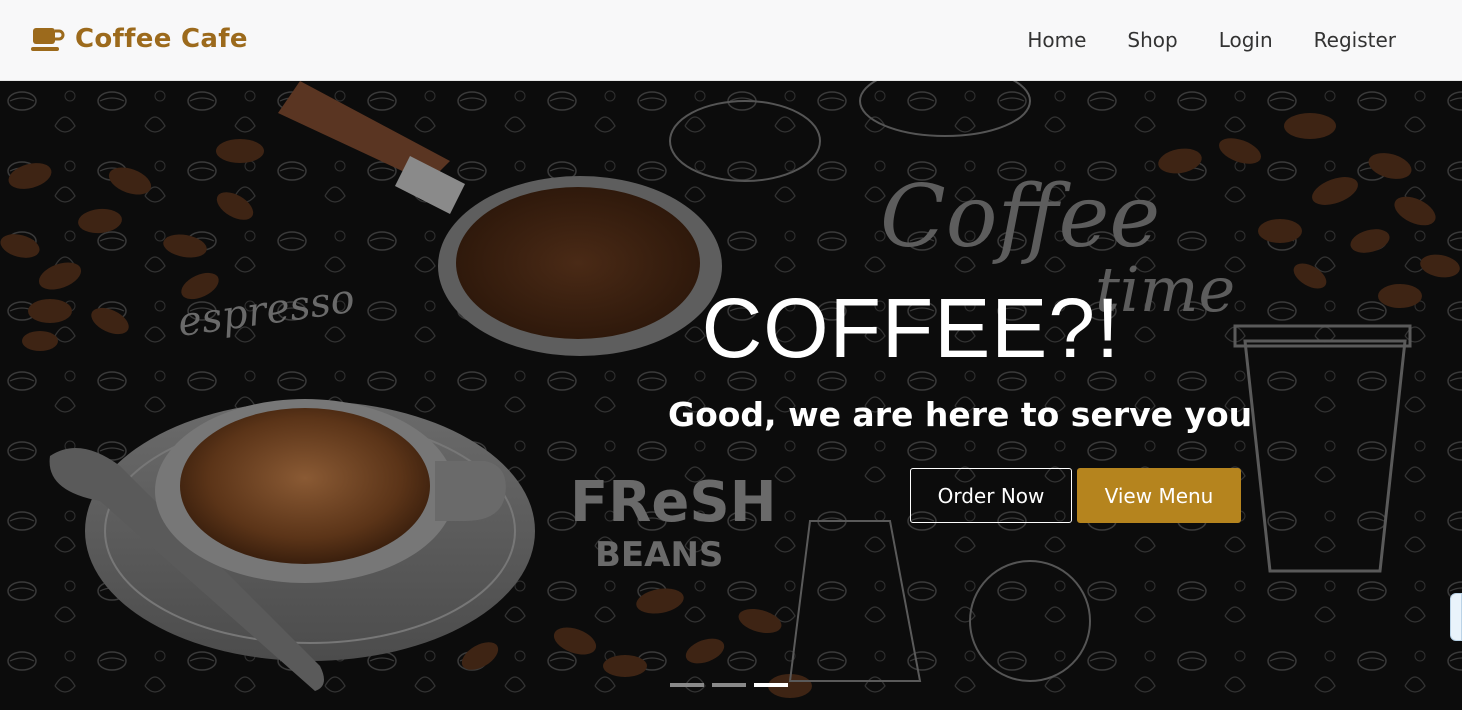  Describe the element at coordinates (1056, 40) in the screenshot. I see `nav-home-link: Home` at that location.